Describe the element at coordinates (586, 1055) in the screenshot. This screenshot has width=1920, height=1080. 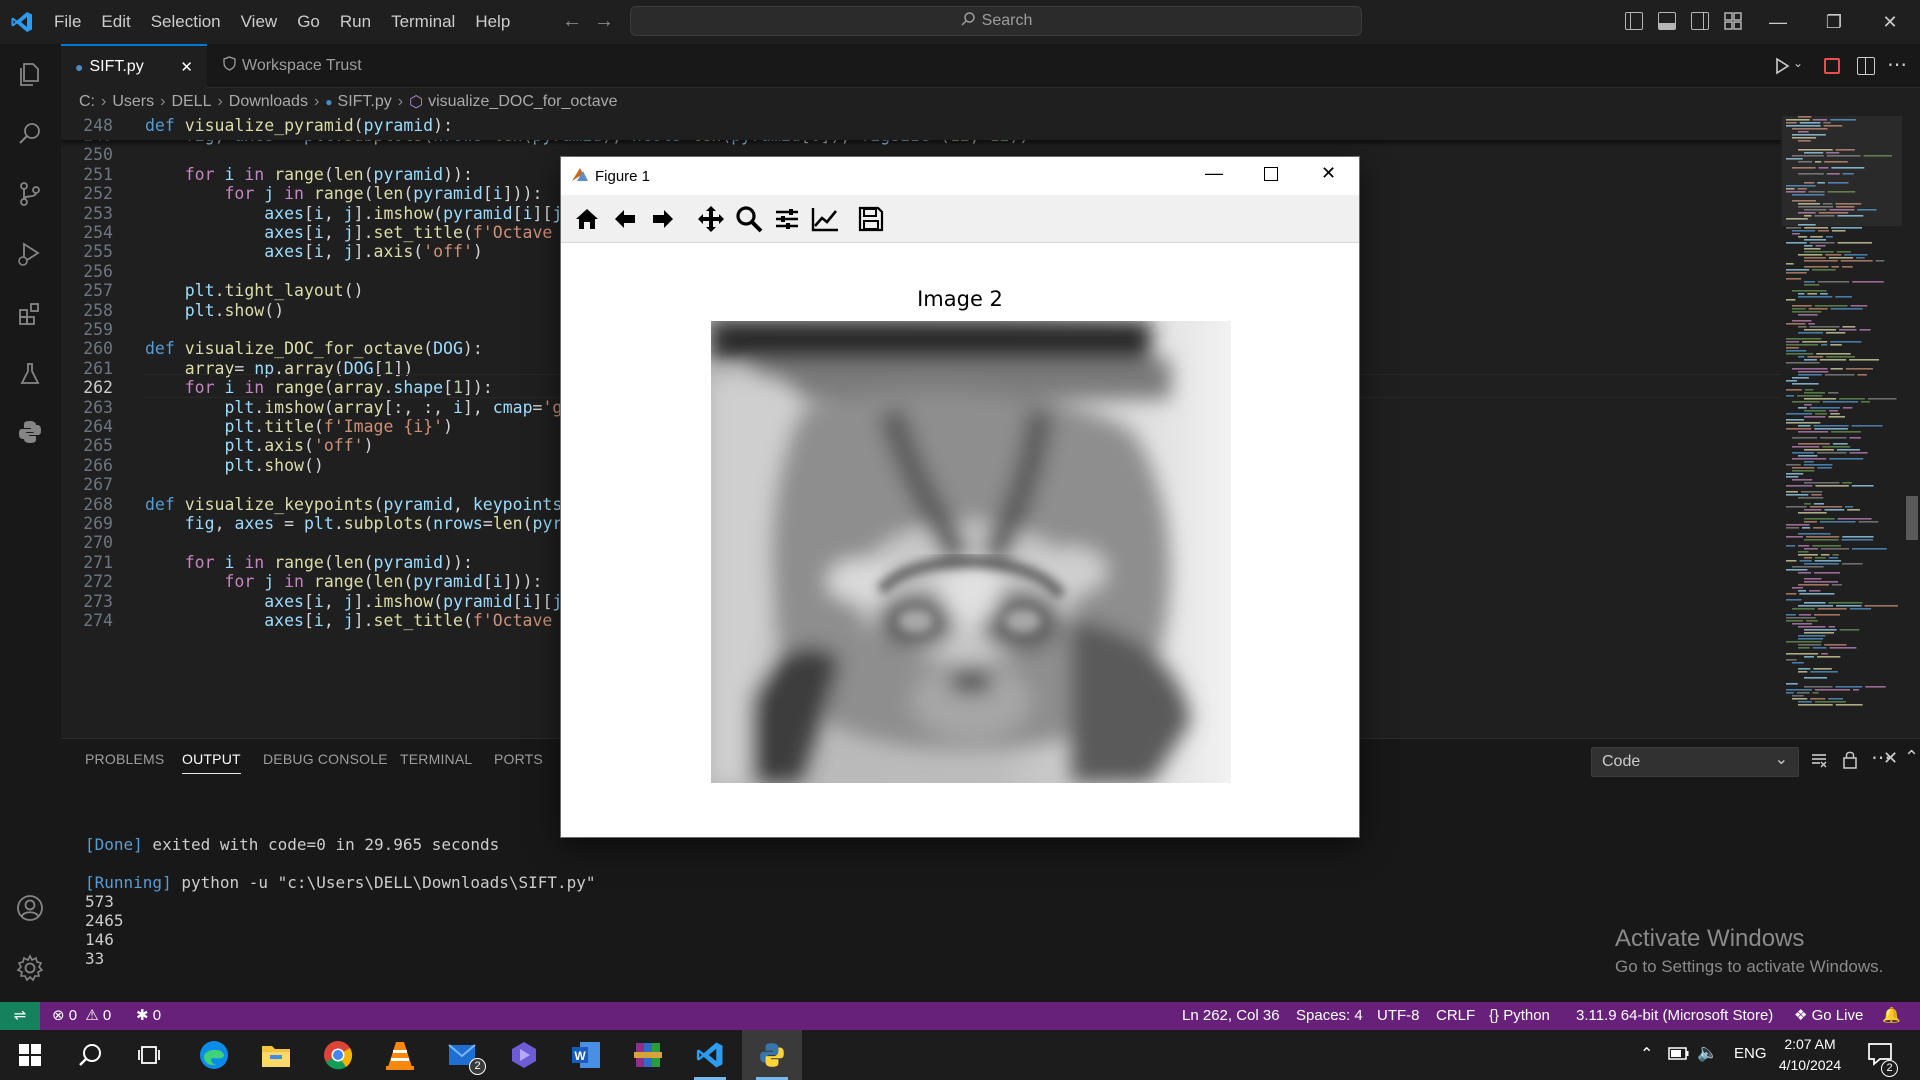
I see `word-app-icon: W` at that location.